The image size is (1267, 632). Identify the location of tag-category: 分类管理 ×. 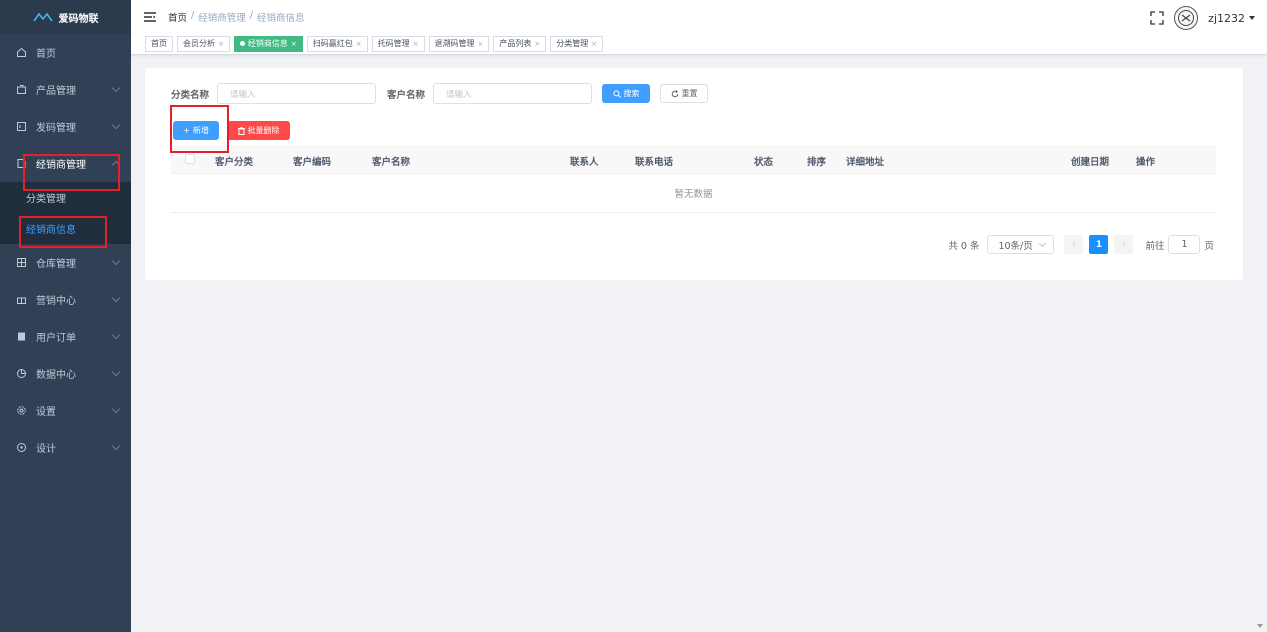
(577, 43).